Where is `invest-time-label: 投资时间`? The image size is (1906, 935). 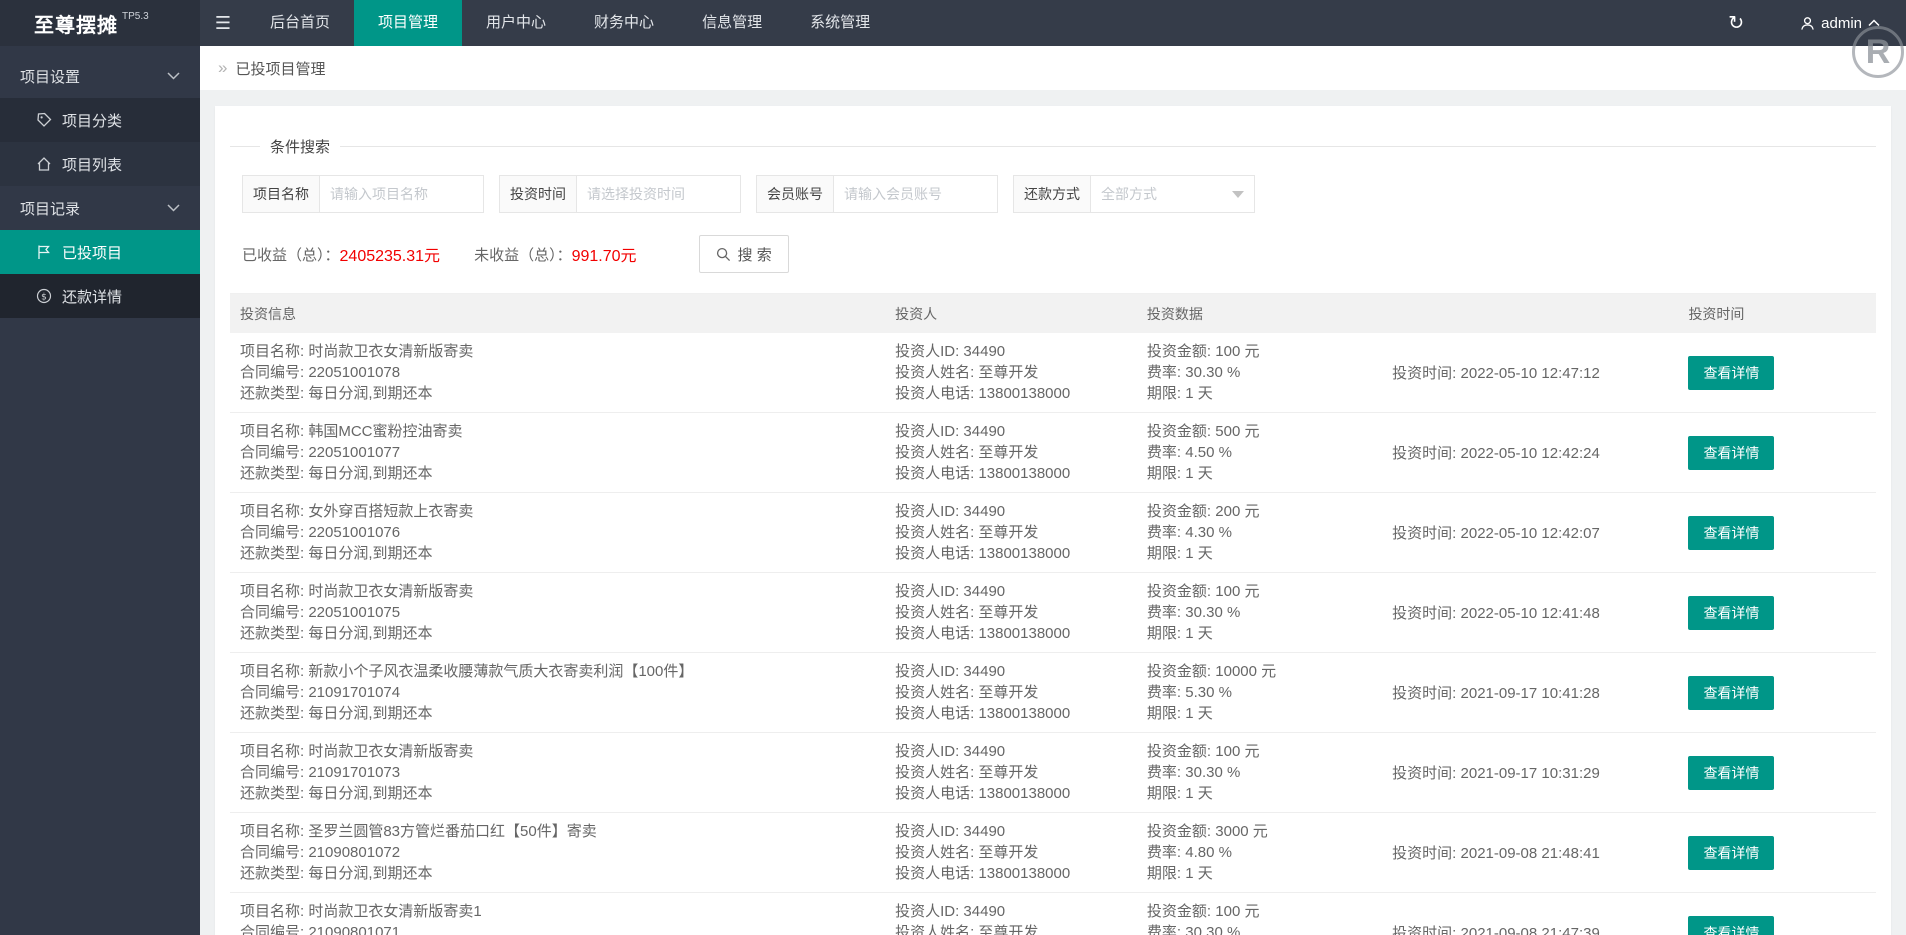 invest-time-label: 投资时间 is located at coordinates (537, 194).